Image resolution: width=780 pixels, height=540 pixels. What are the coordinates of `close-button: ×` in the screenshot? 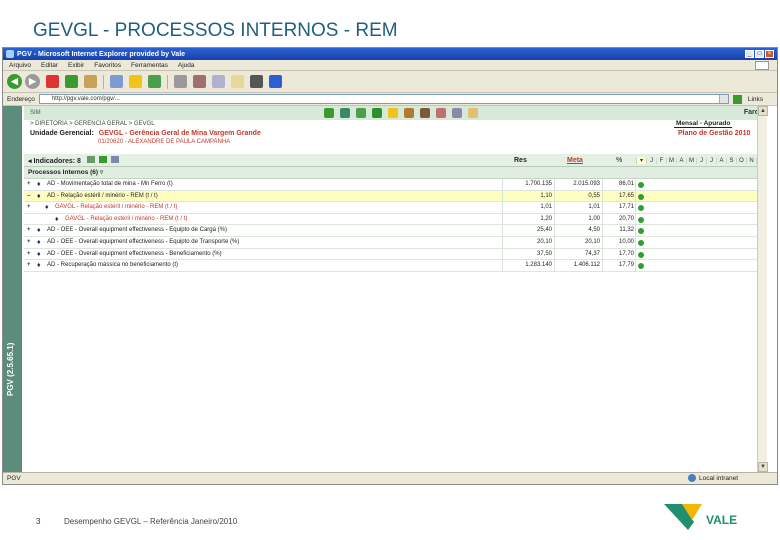 It's located at (769, 54).